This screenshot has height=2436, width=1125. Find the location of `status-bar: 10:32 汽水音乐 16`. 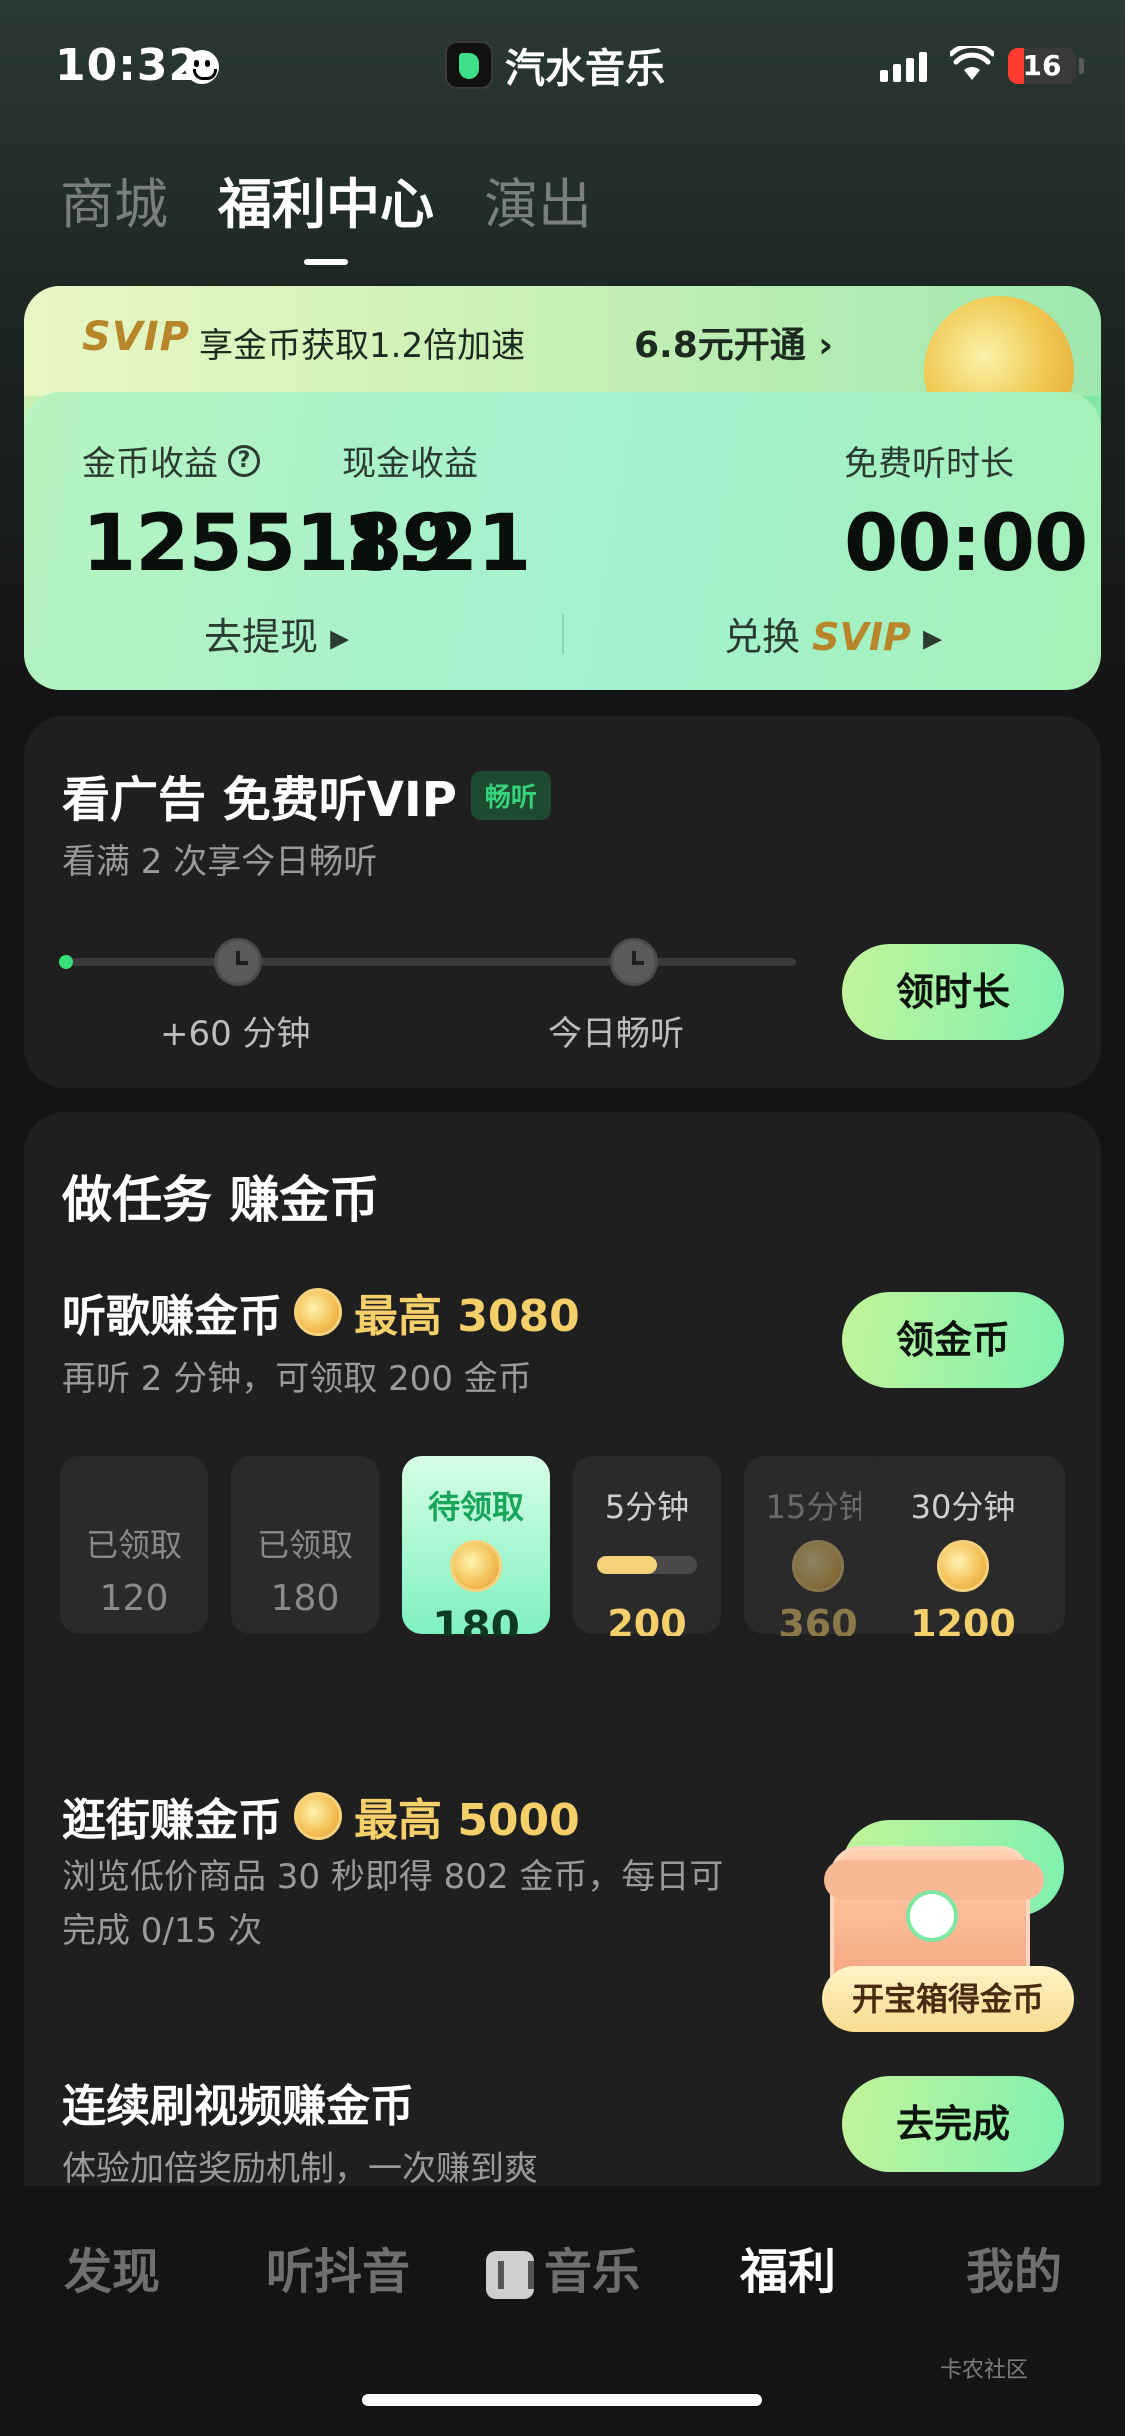

status-bar: 10:32 汽水音乐 16 is located at coordinates (562, 65).